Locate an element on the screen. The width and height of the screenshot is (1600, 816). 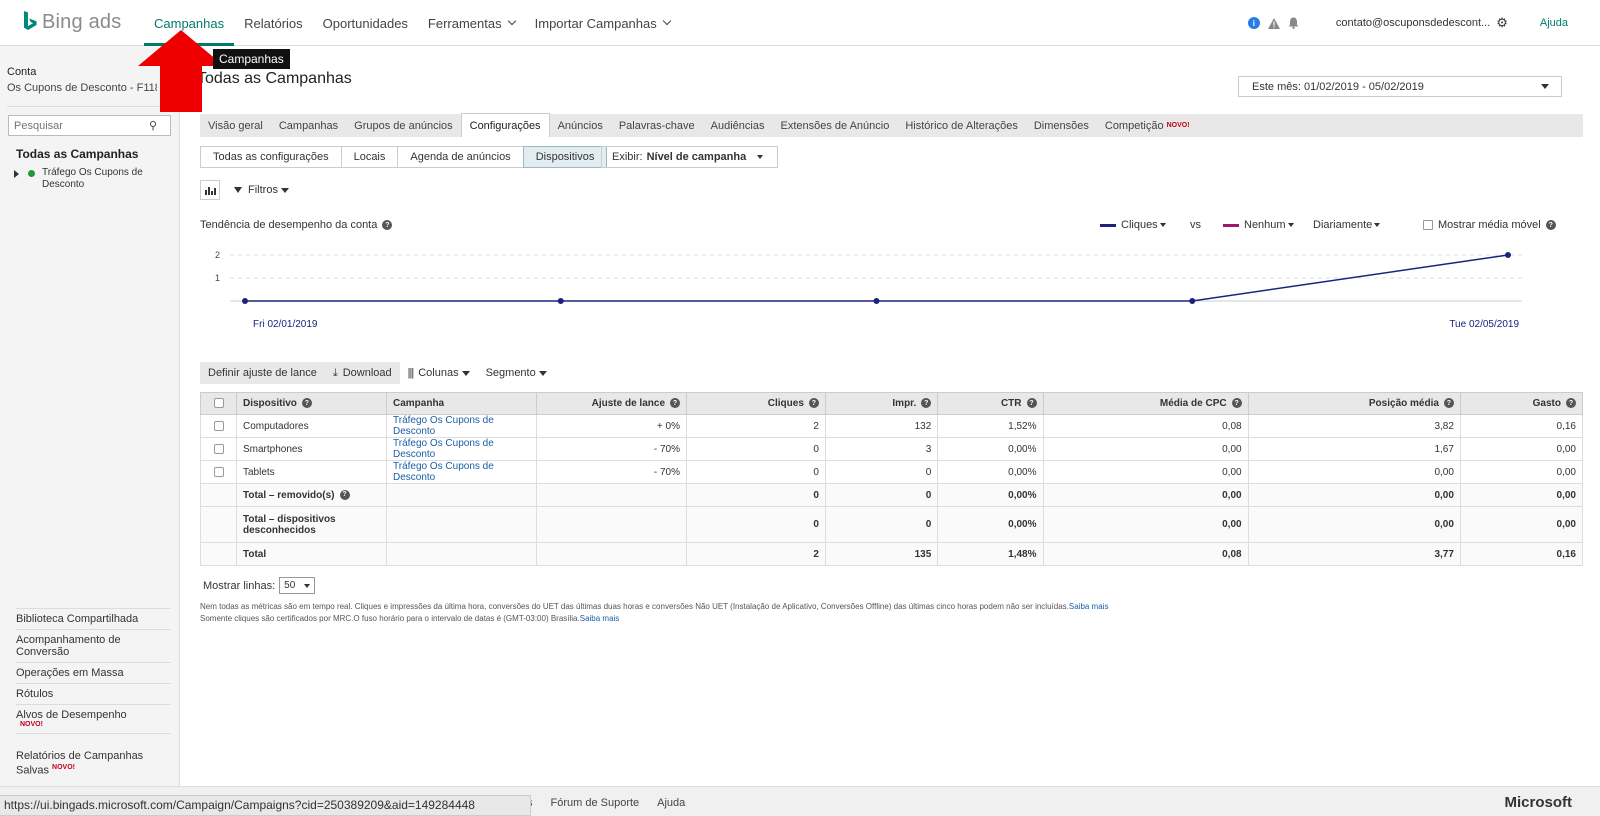
level-selector: Exibir: Nível de campanha is located at coordinates (689, 157).